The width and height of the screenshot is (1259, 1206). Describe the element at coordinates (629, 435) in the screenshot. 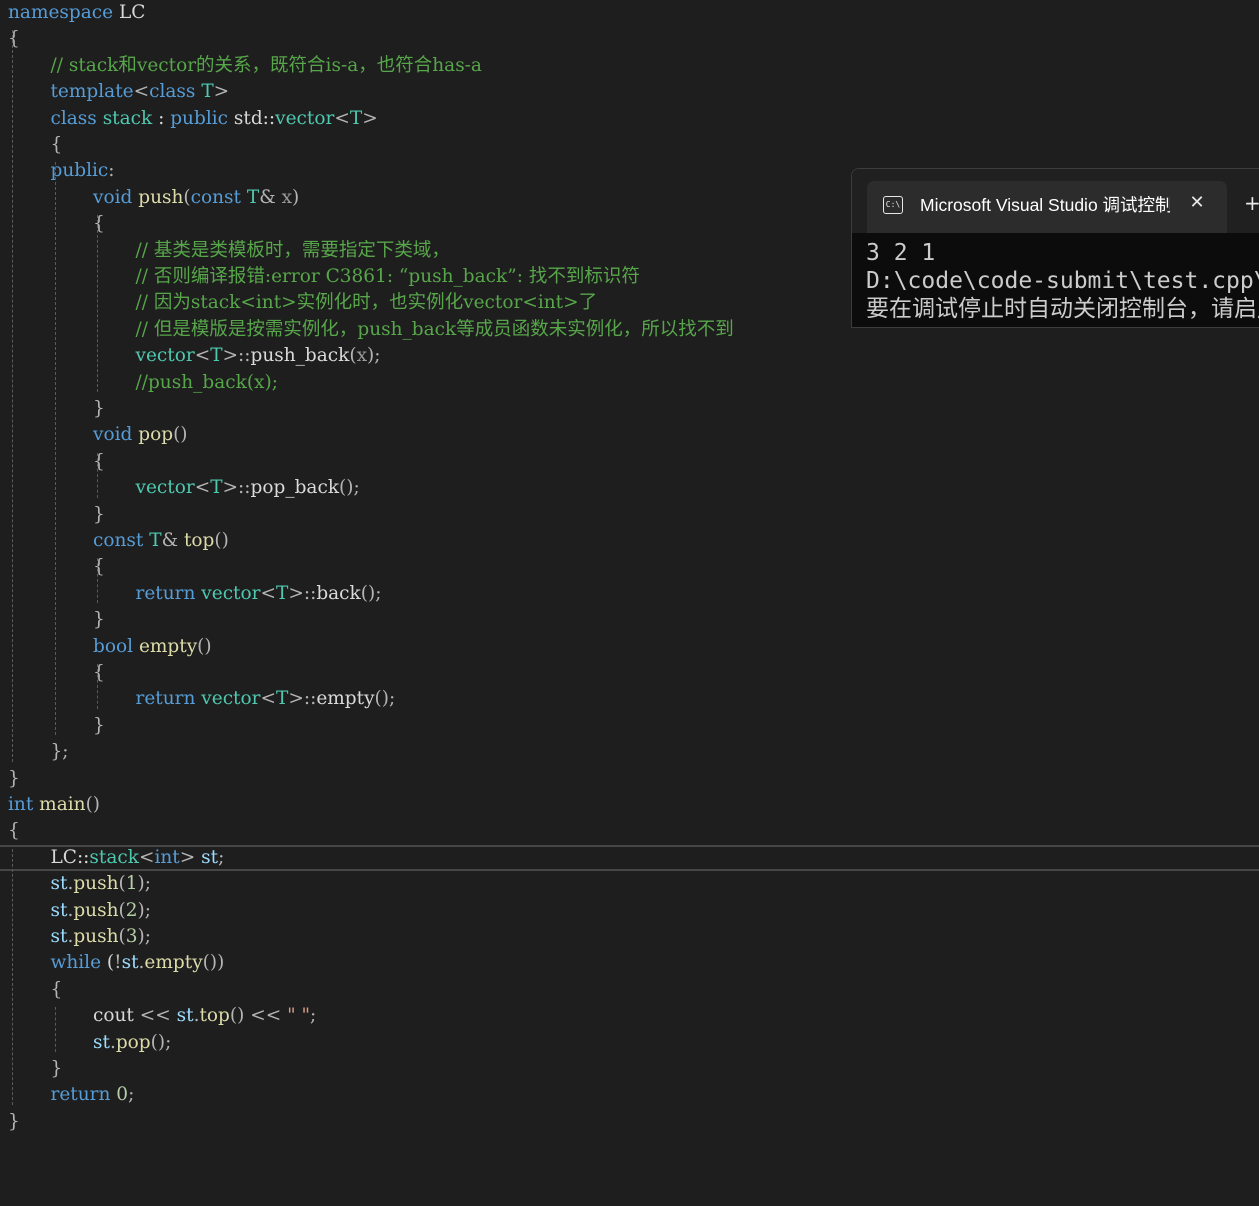

I see `code-line: void pop()` at that location.